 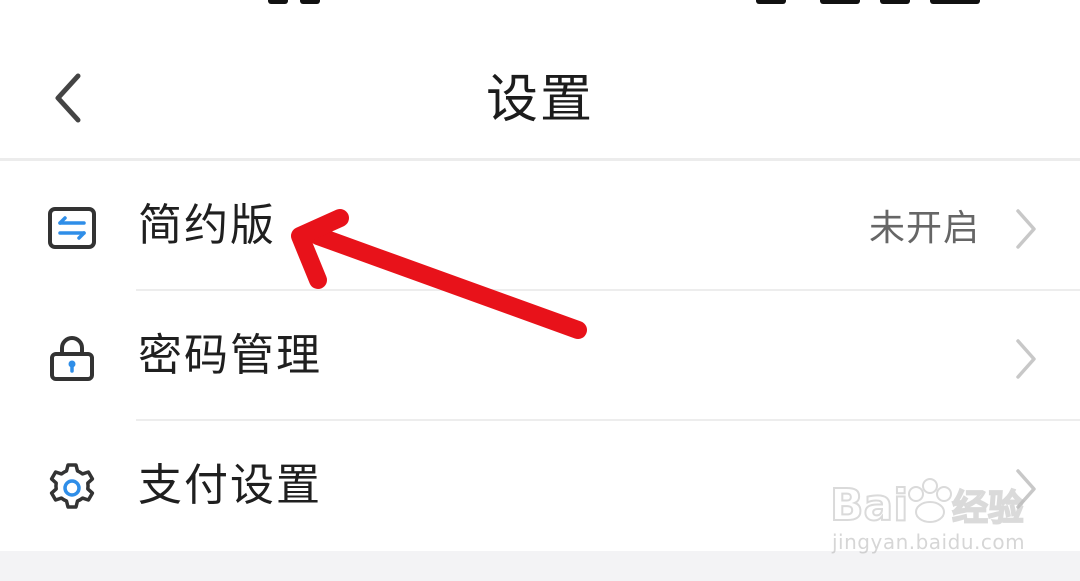 I want to click on settings-item-label: 支付设置, so click(x=230, y=485).